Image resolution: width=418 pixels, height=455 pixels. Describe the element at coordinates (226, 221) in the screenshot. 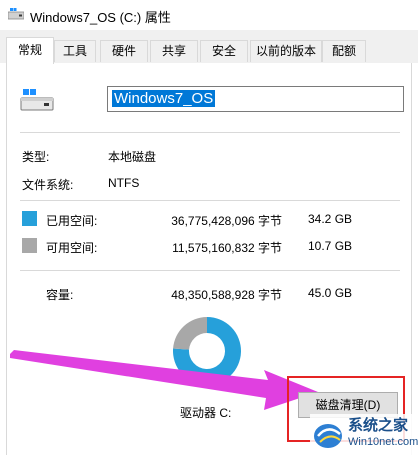

I see `used-space-bytes: 36,775,428,096 字节` at that location.